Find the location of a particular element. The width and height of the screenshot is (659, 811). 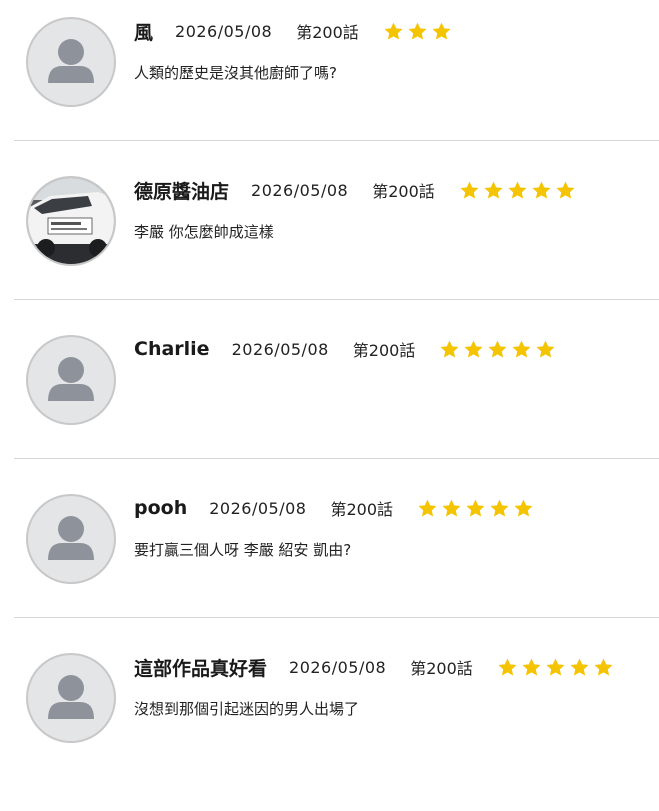

commenter-name: pooh is located at coordinates (160, 508).